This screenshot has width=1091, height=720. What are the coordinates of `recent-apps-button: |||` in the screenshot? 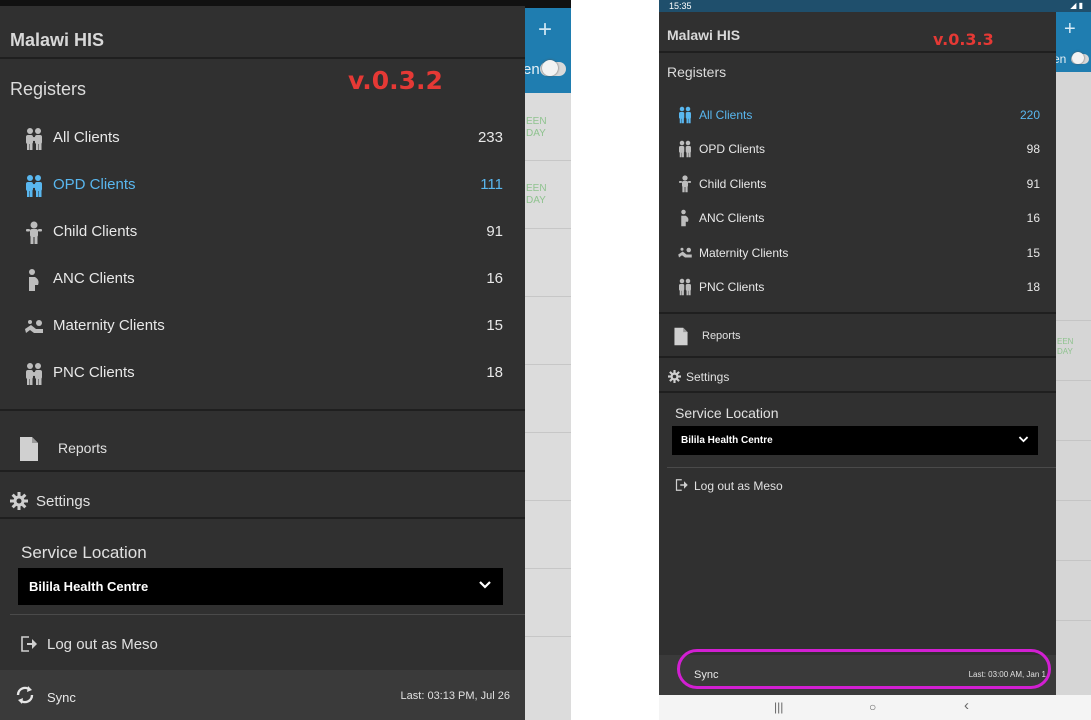 It's located at (778, 707).